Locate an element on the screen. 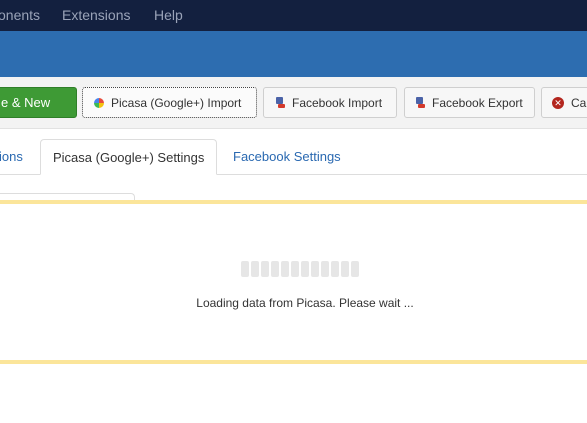  facebook-import-icon is located at coordinates (280, 102).